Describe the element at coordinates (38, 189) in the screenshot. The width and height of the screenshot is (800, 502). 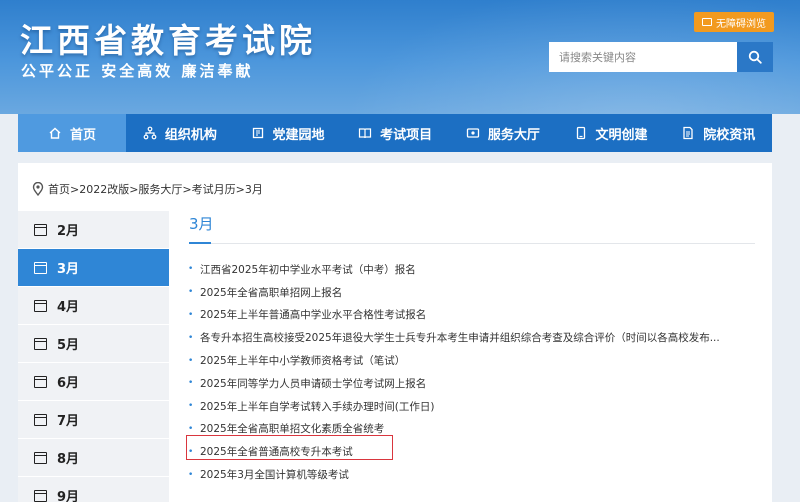
I see `location-pin-icon` at that location.